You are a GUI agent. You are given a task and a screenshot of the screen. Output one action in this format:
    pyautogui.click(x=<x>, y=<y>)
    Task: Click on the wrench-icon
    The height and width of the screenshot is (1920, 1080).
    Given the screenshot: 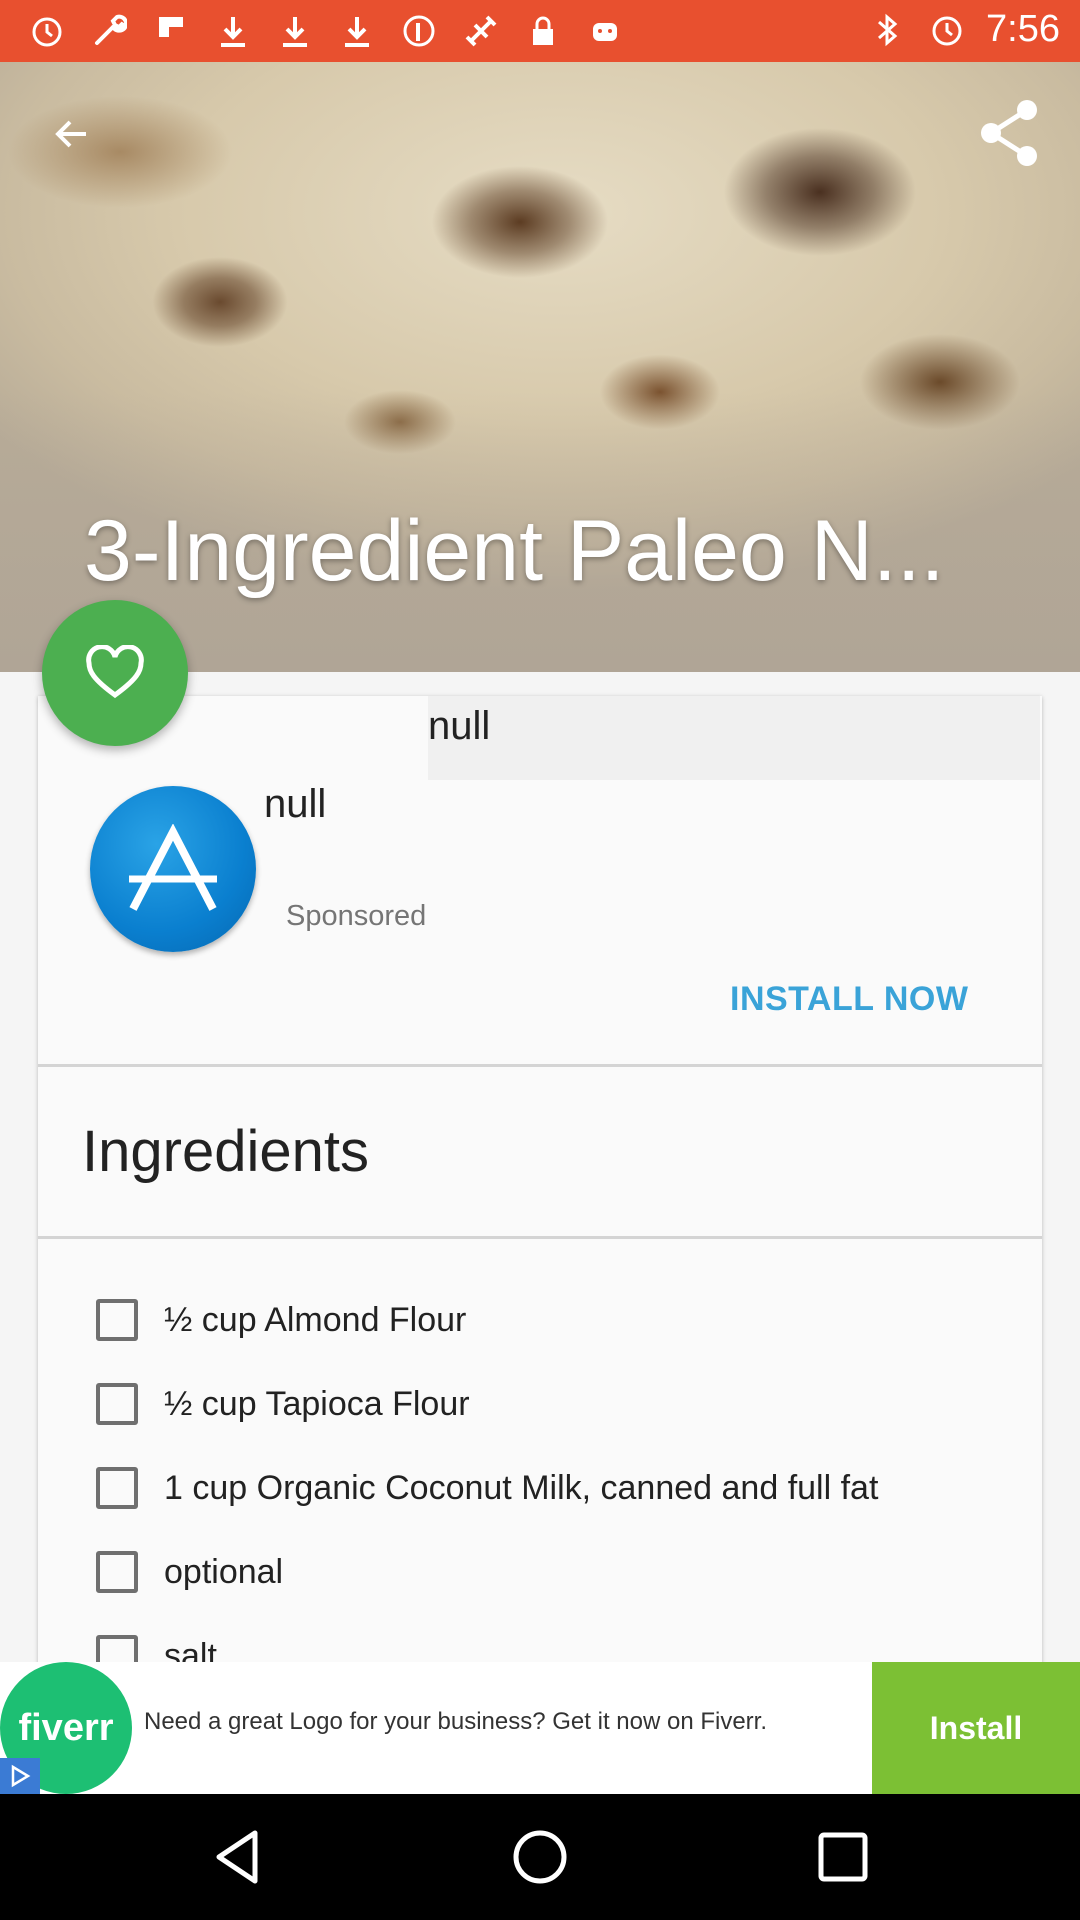 What is the action you would take?
    pyautogui.click(x=109, y=31)
    